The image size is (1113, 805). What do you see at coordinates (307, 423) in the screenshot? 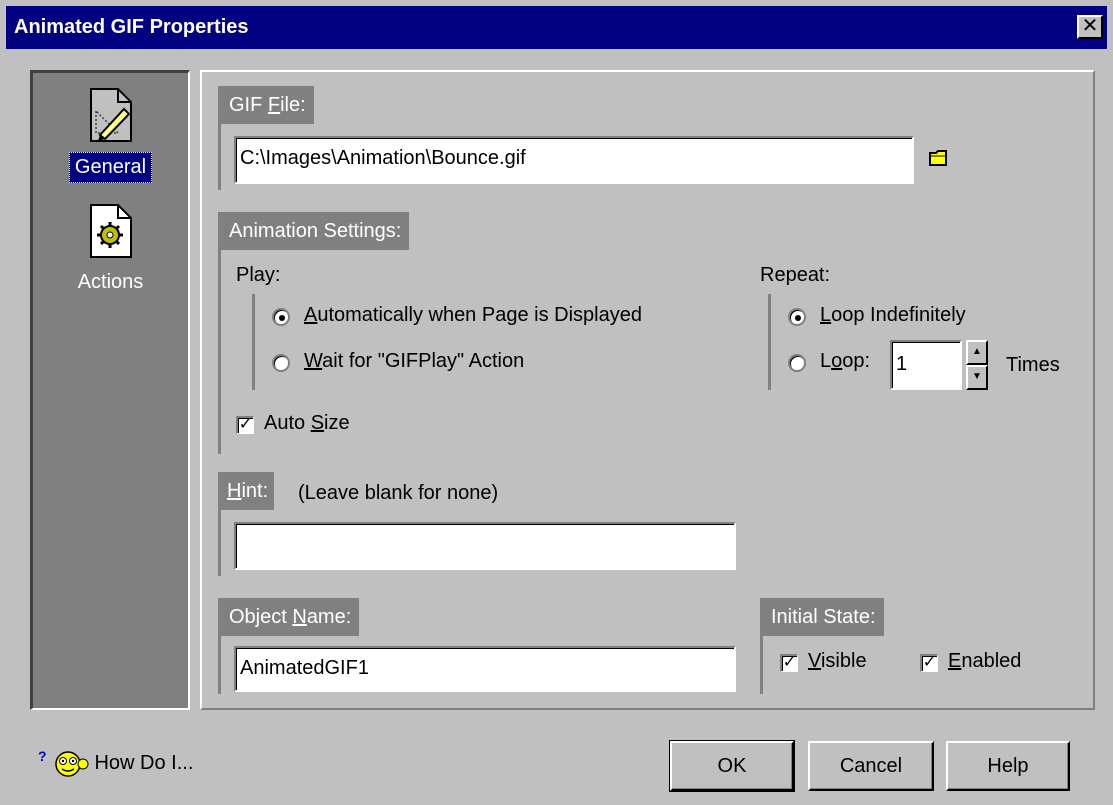
I see `auto-size-label: Auto Size` at bounding box center [307, 423].